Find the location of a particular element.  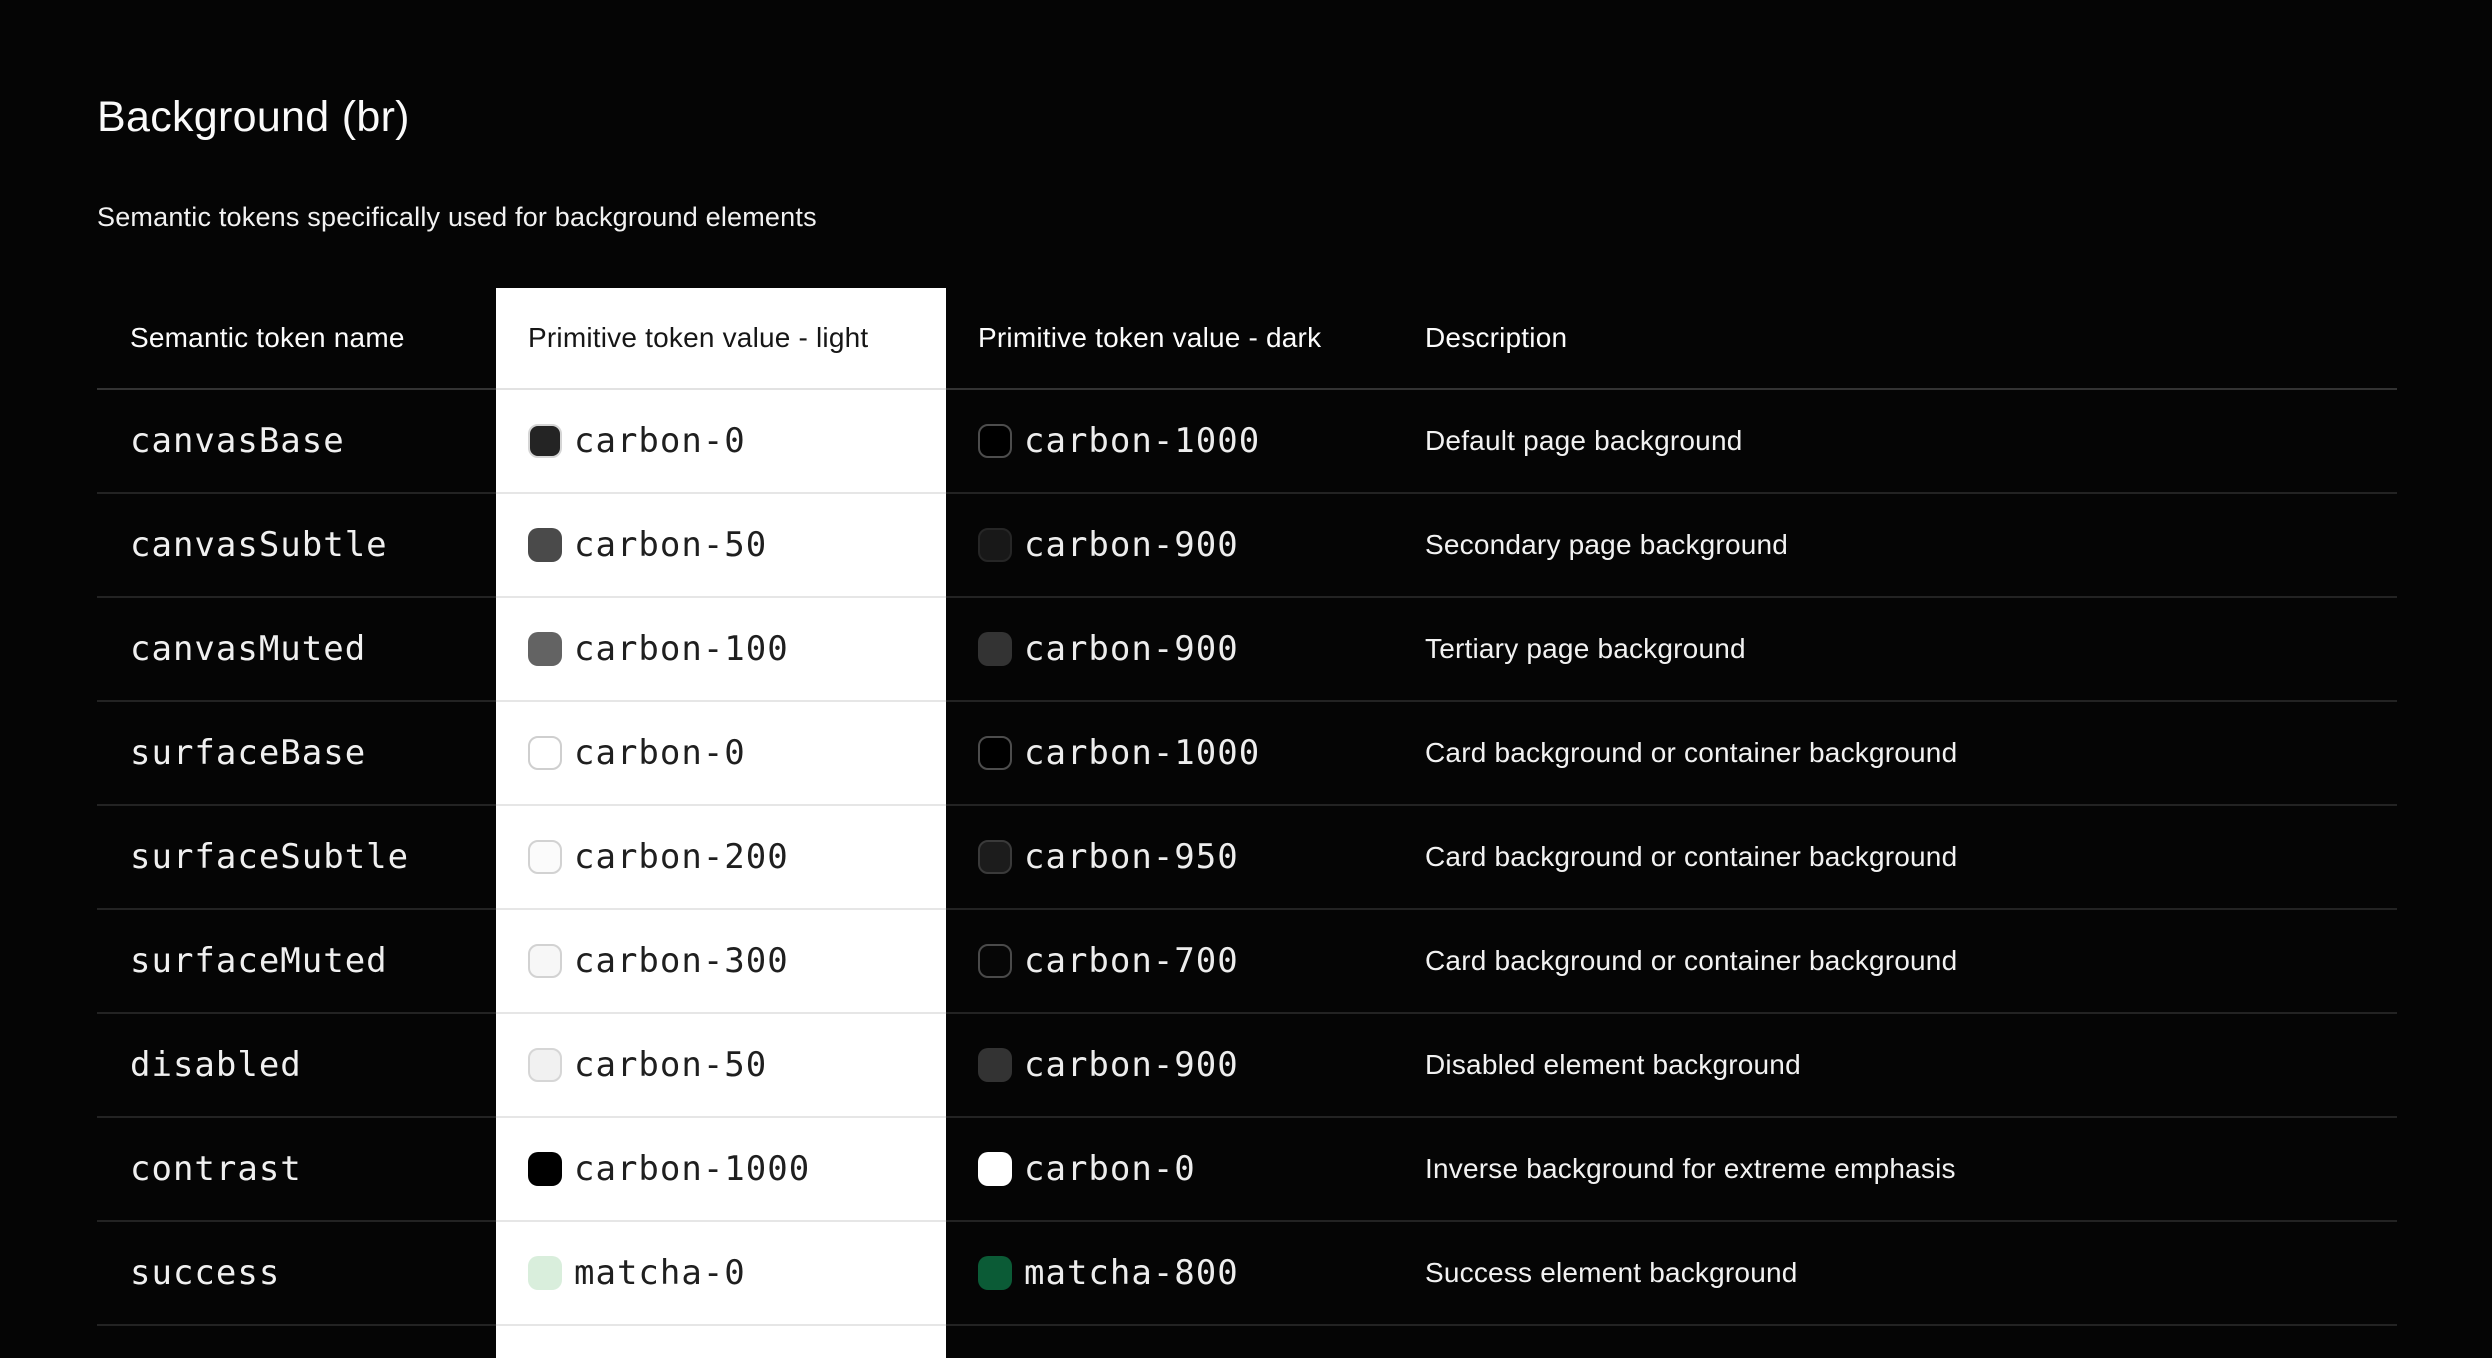

dark-value-cell: matcha-800 is located at coordinates (1169, 1274).